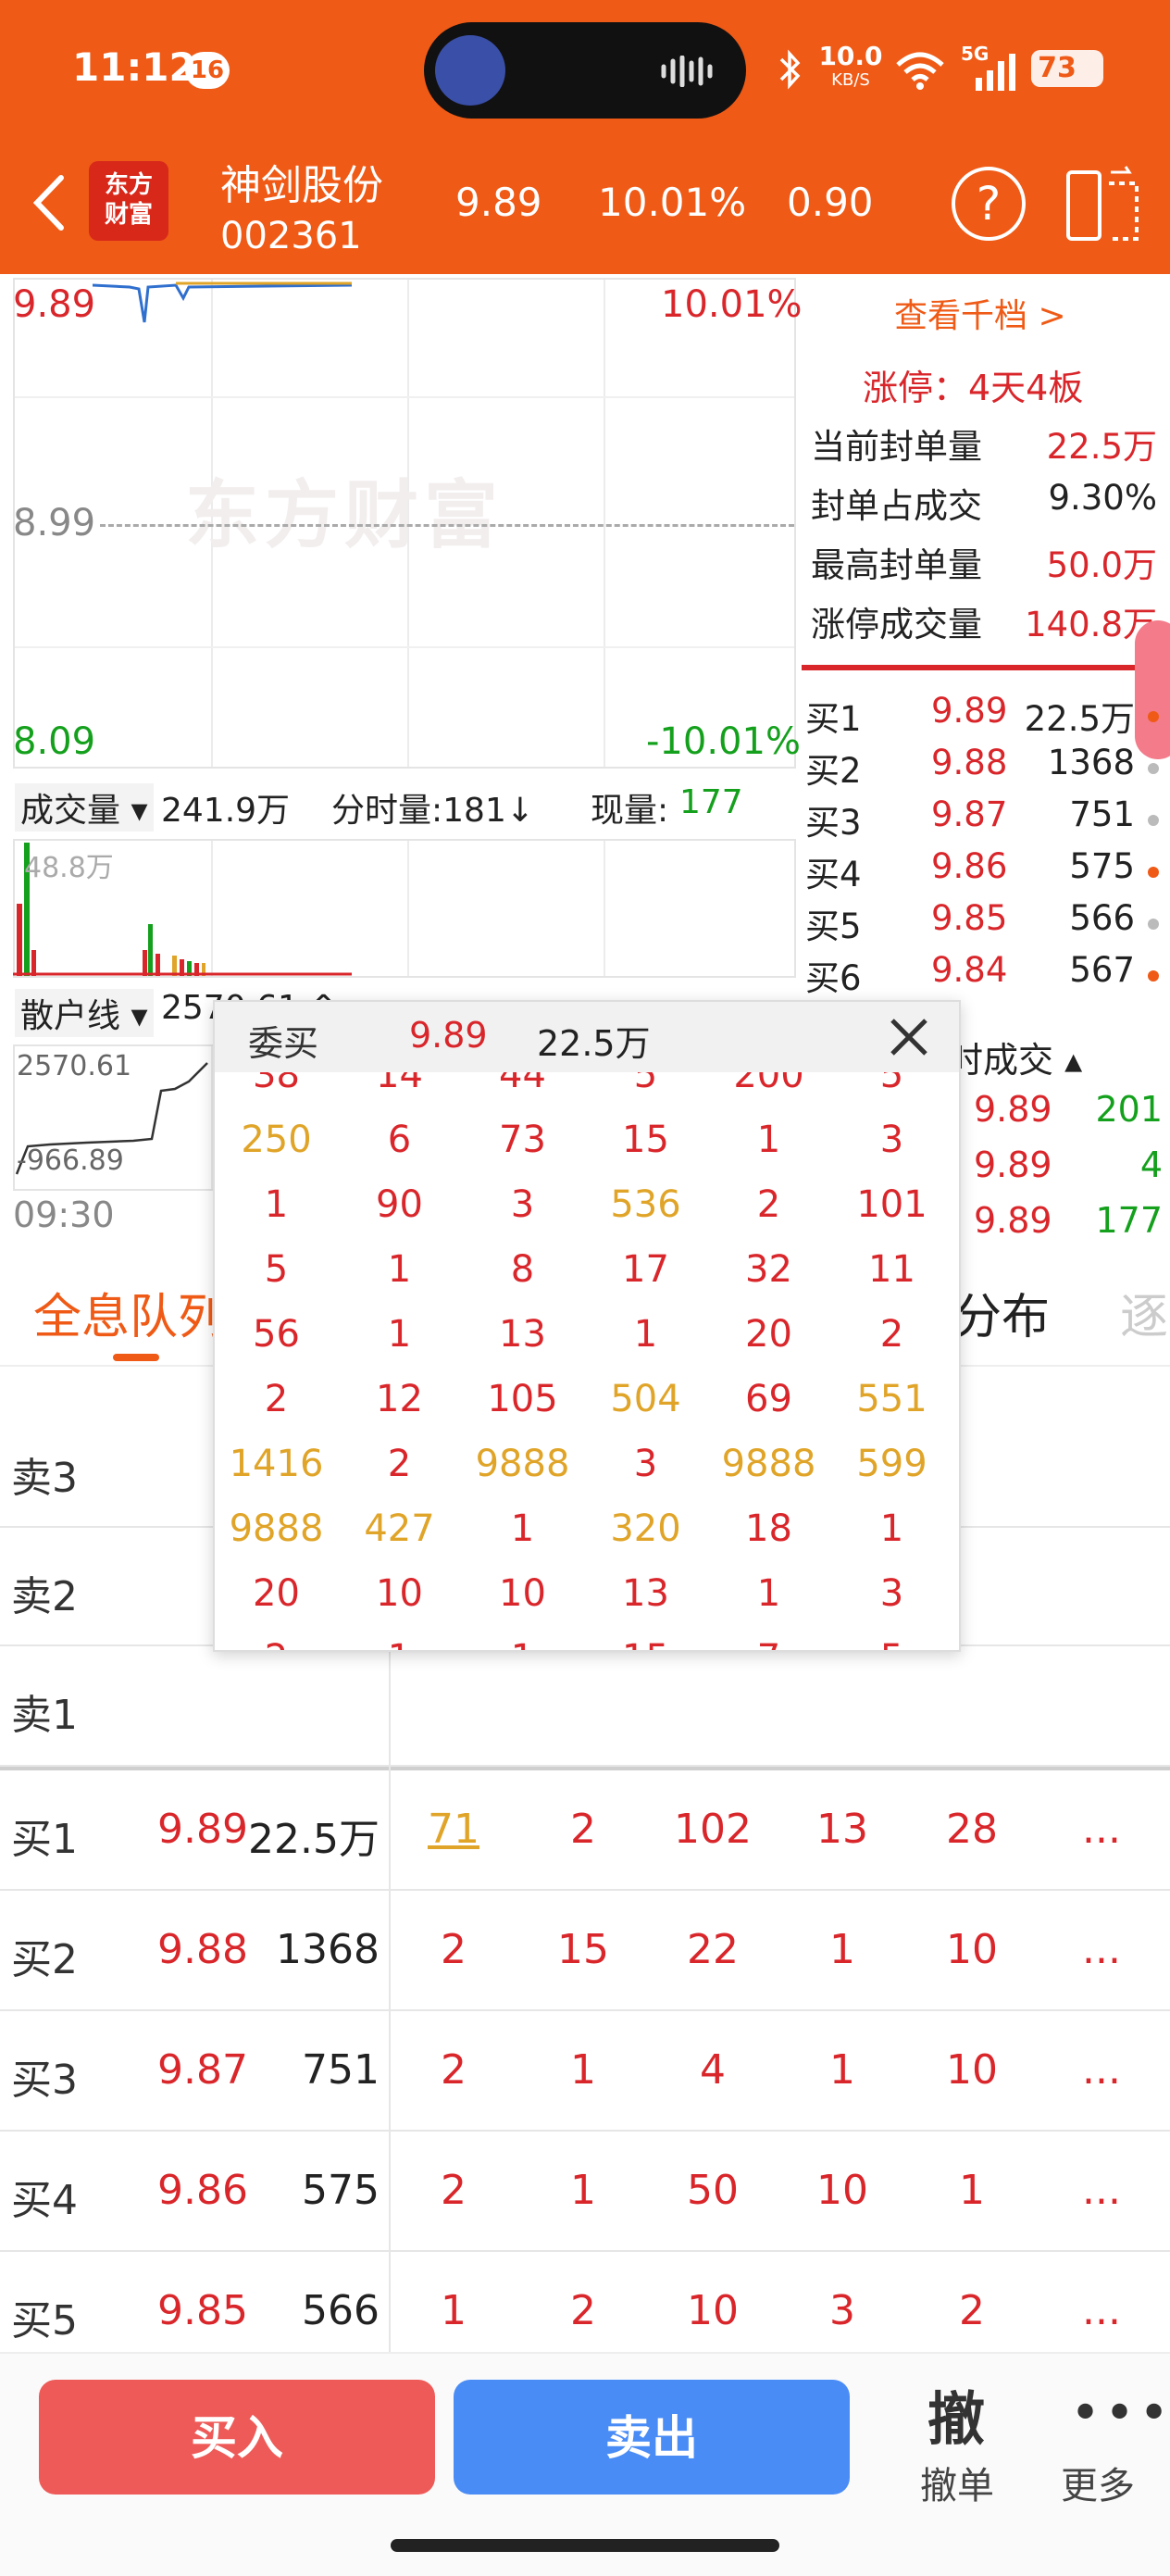 The height and width of the screenshot is (2576, 1170). What do you see at coordinates (1015, 1057) in the screenshot?
I see `timed-trades-toggle: 时成交 ▴` at bounding box center [1015, 1057].